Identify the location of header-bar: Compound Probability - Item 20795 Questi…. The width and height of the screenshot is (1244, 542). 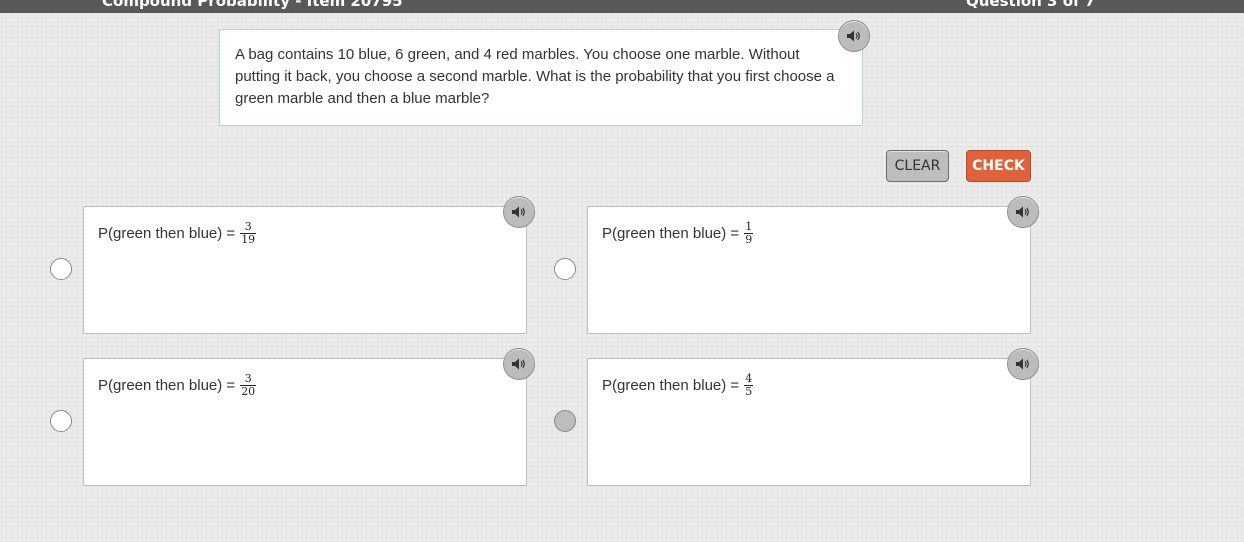
(622, 6).